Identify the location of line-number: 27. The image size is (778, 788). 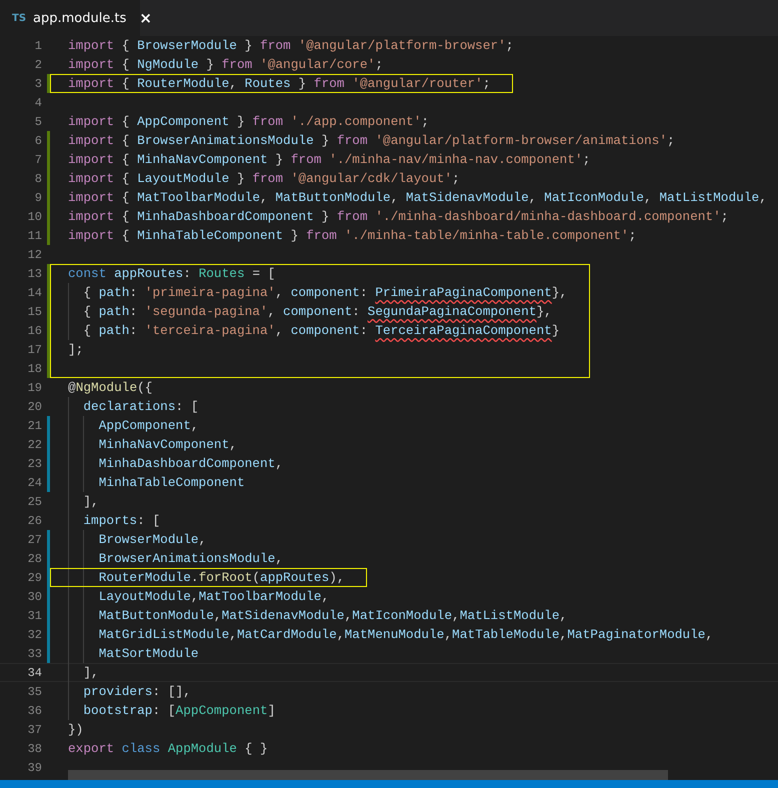
(34, 539).